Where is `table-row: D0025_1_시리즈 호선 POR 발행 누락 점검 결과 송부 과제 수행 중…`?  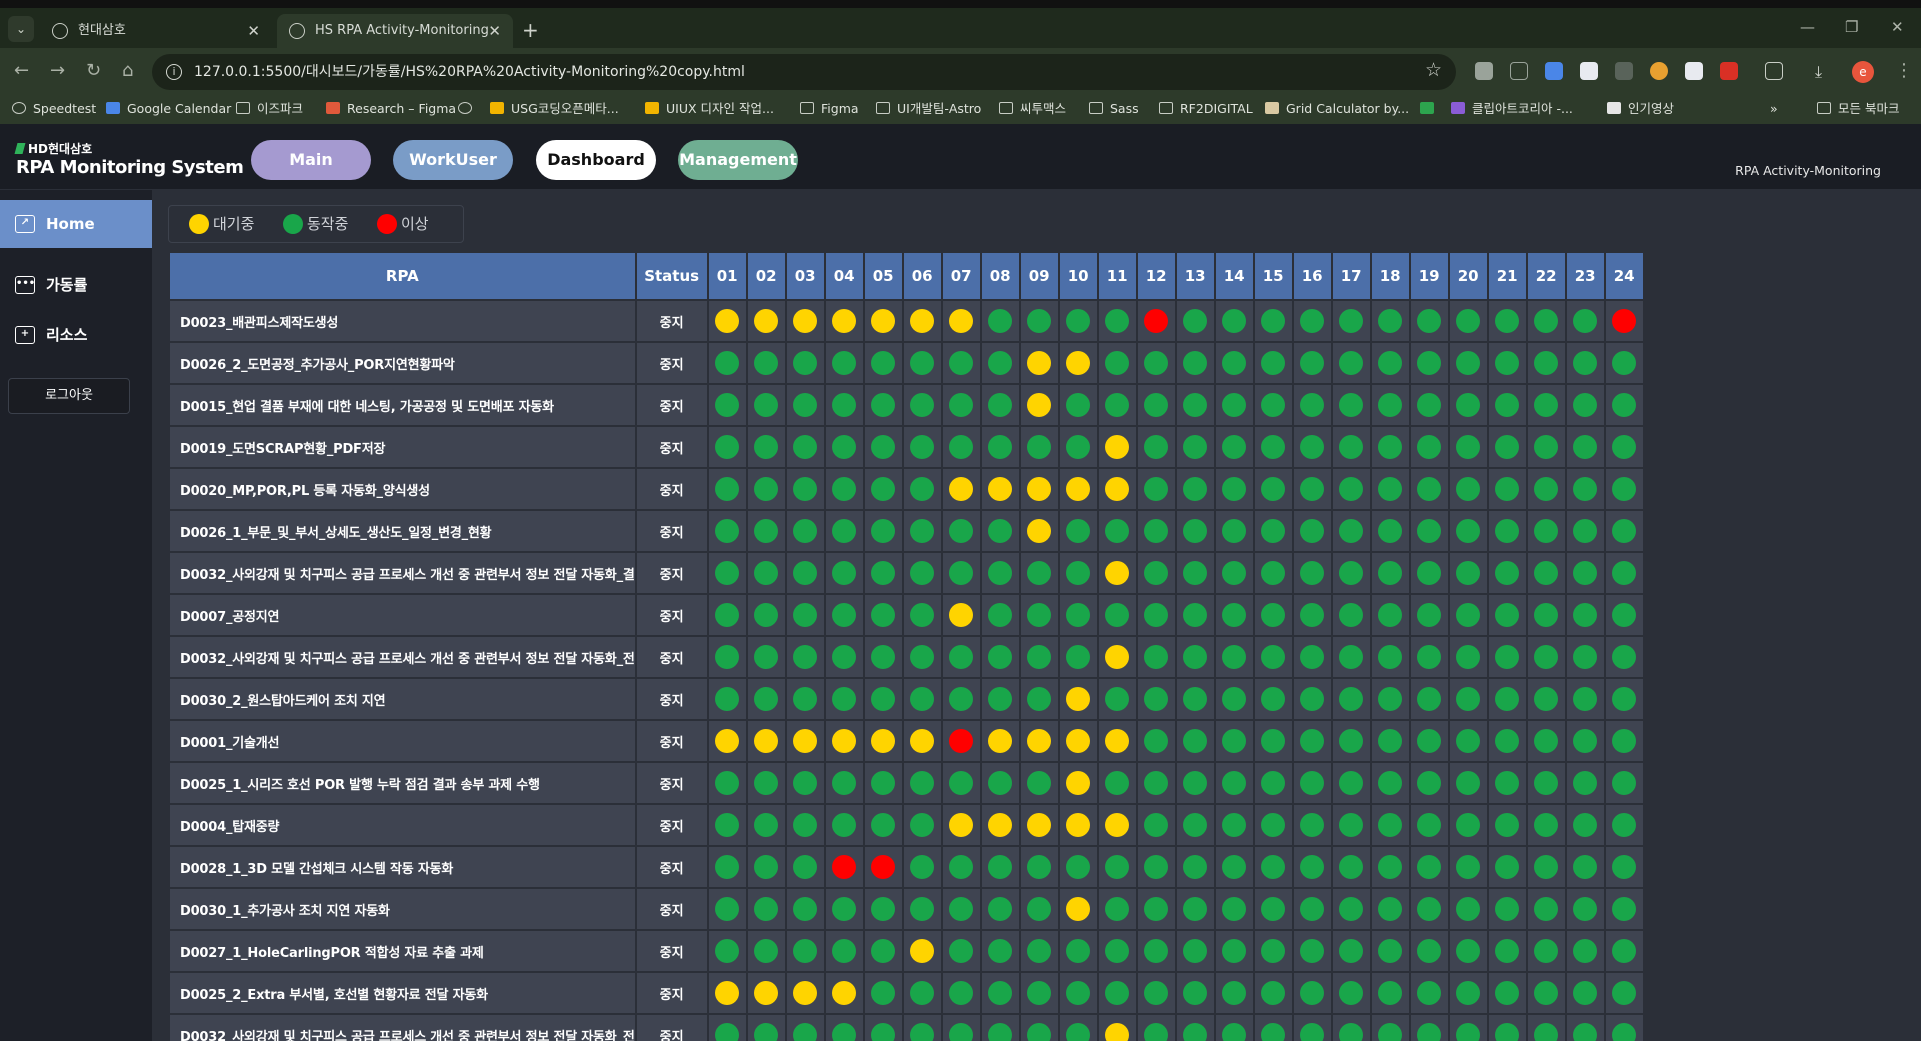 table-row: D0025_1_시리즈 호선 POR 발행 누락 점검 결과 송부 과제 수행 중… is located at coordinates (906, 783).